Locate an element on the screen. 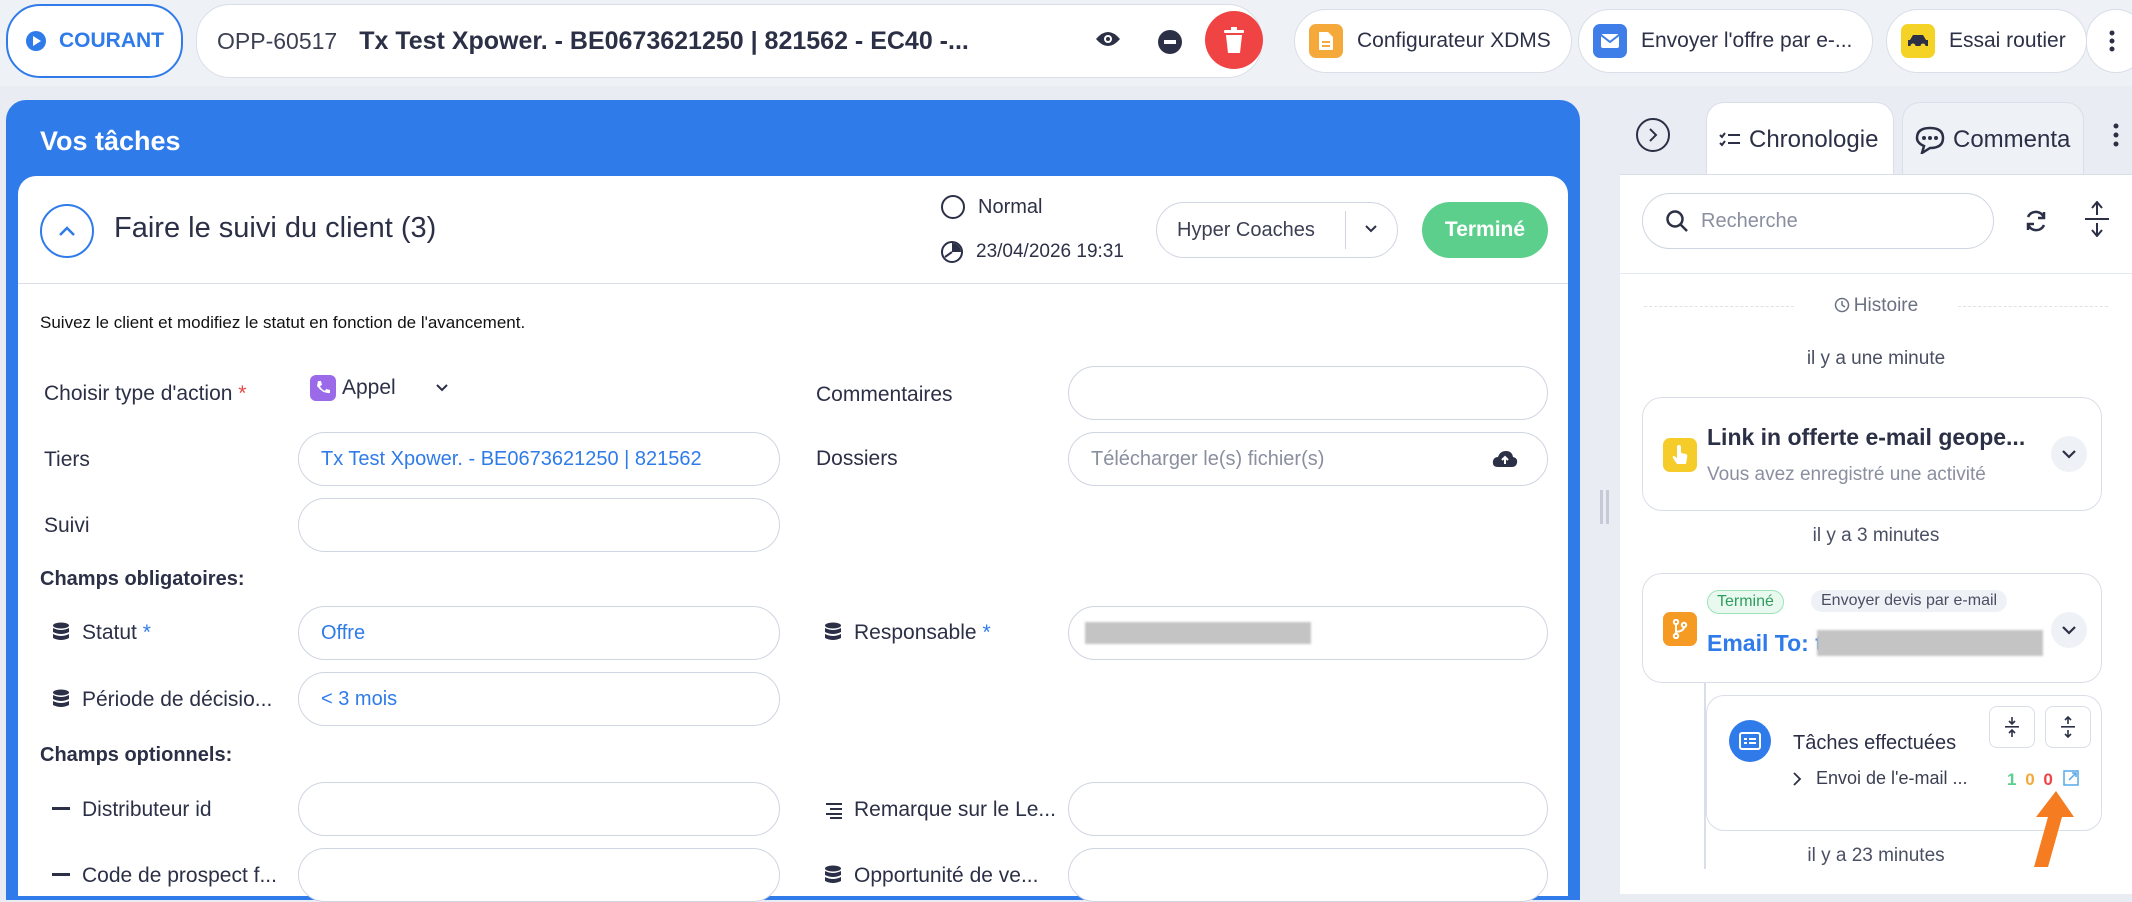 The height and width of the screenshot is (902, 2132). dash-icon is located at coordinates (61, 808).